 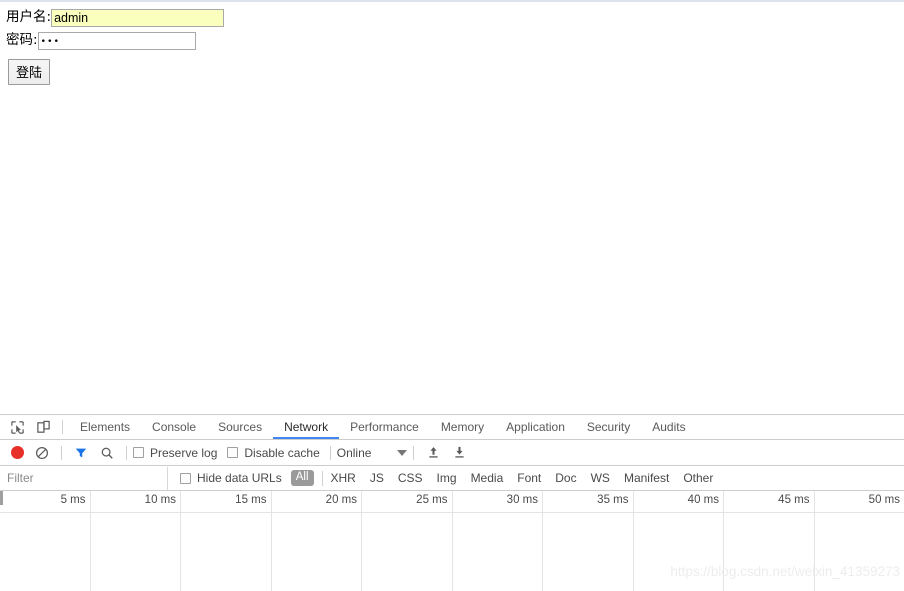 I want to click on throttling-value: Online, so click(x=354, y=452).